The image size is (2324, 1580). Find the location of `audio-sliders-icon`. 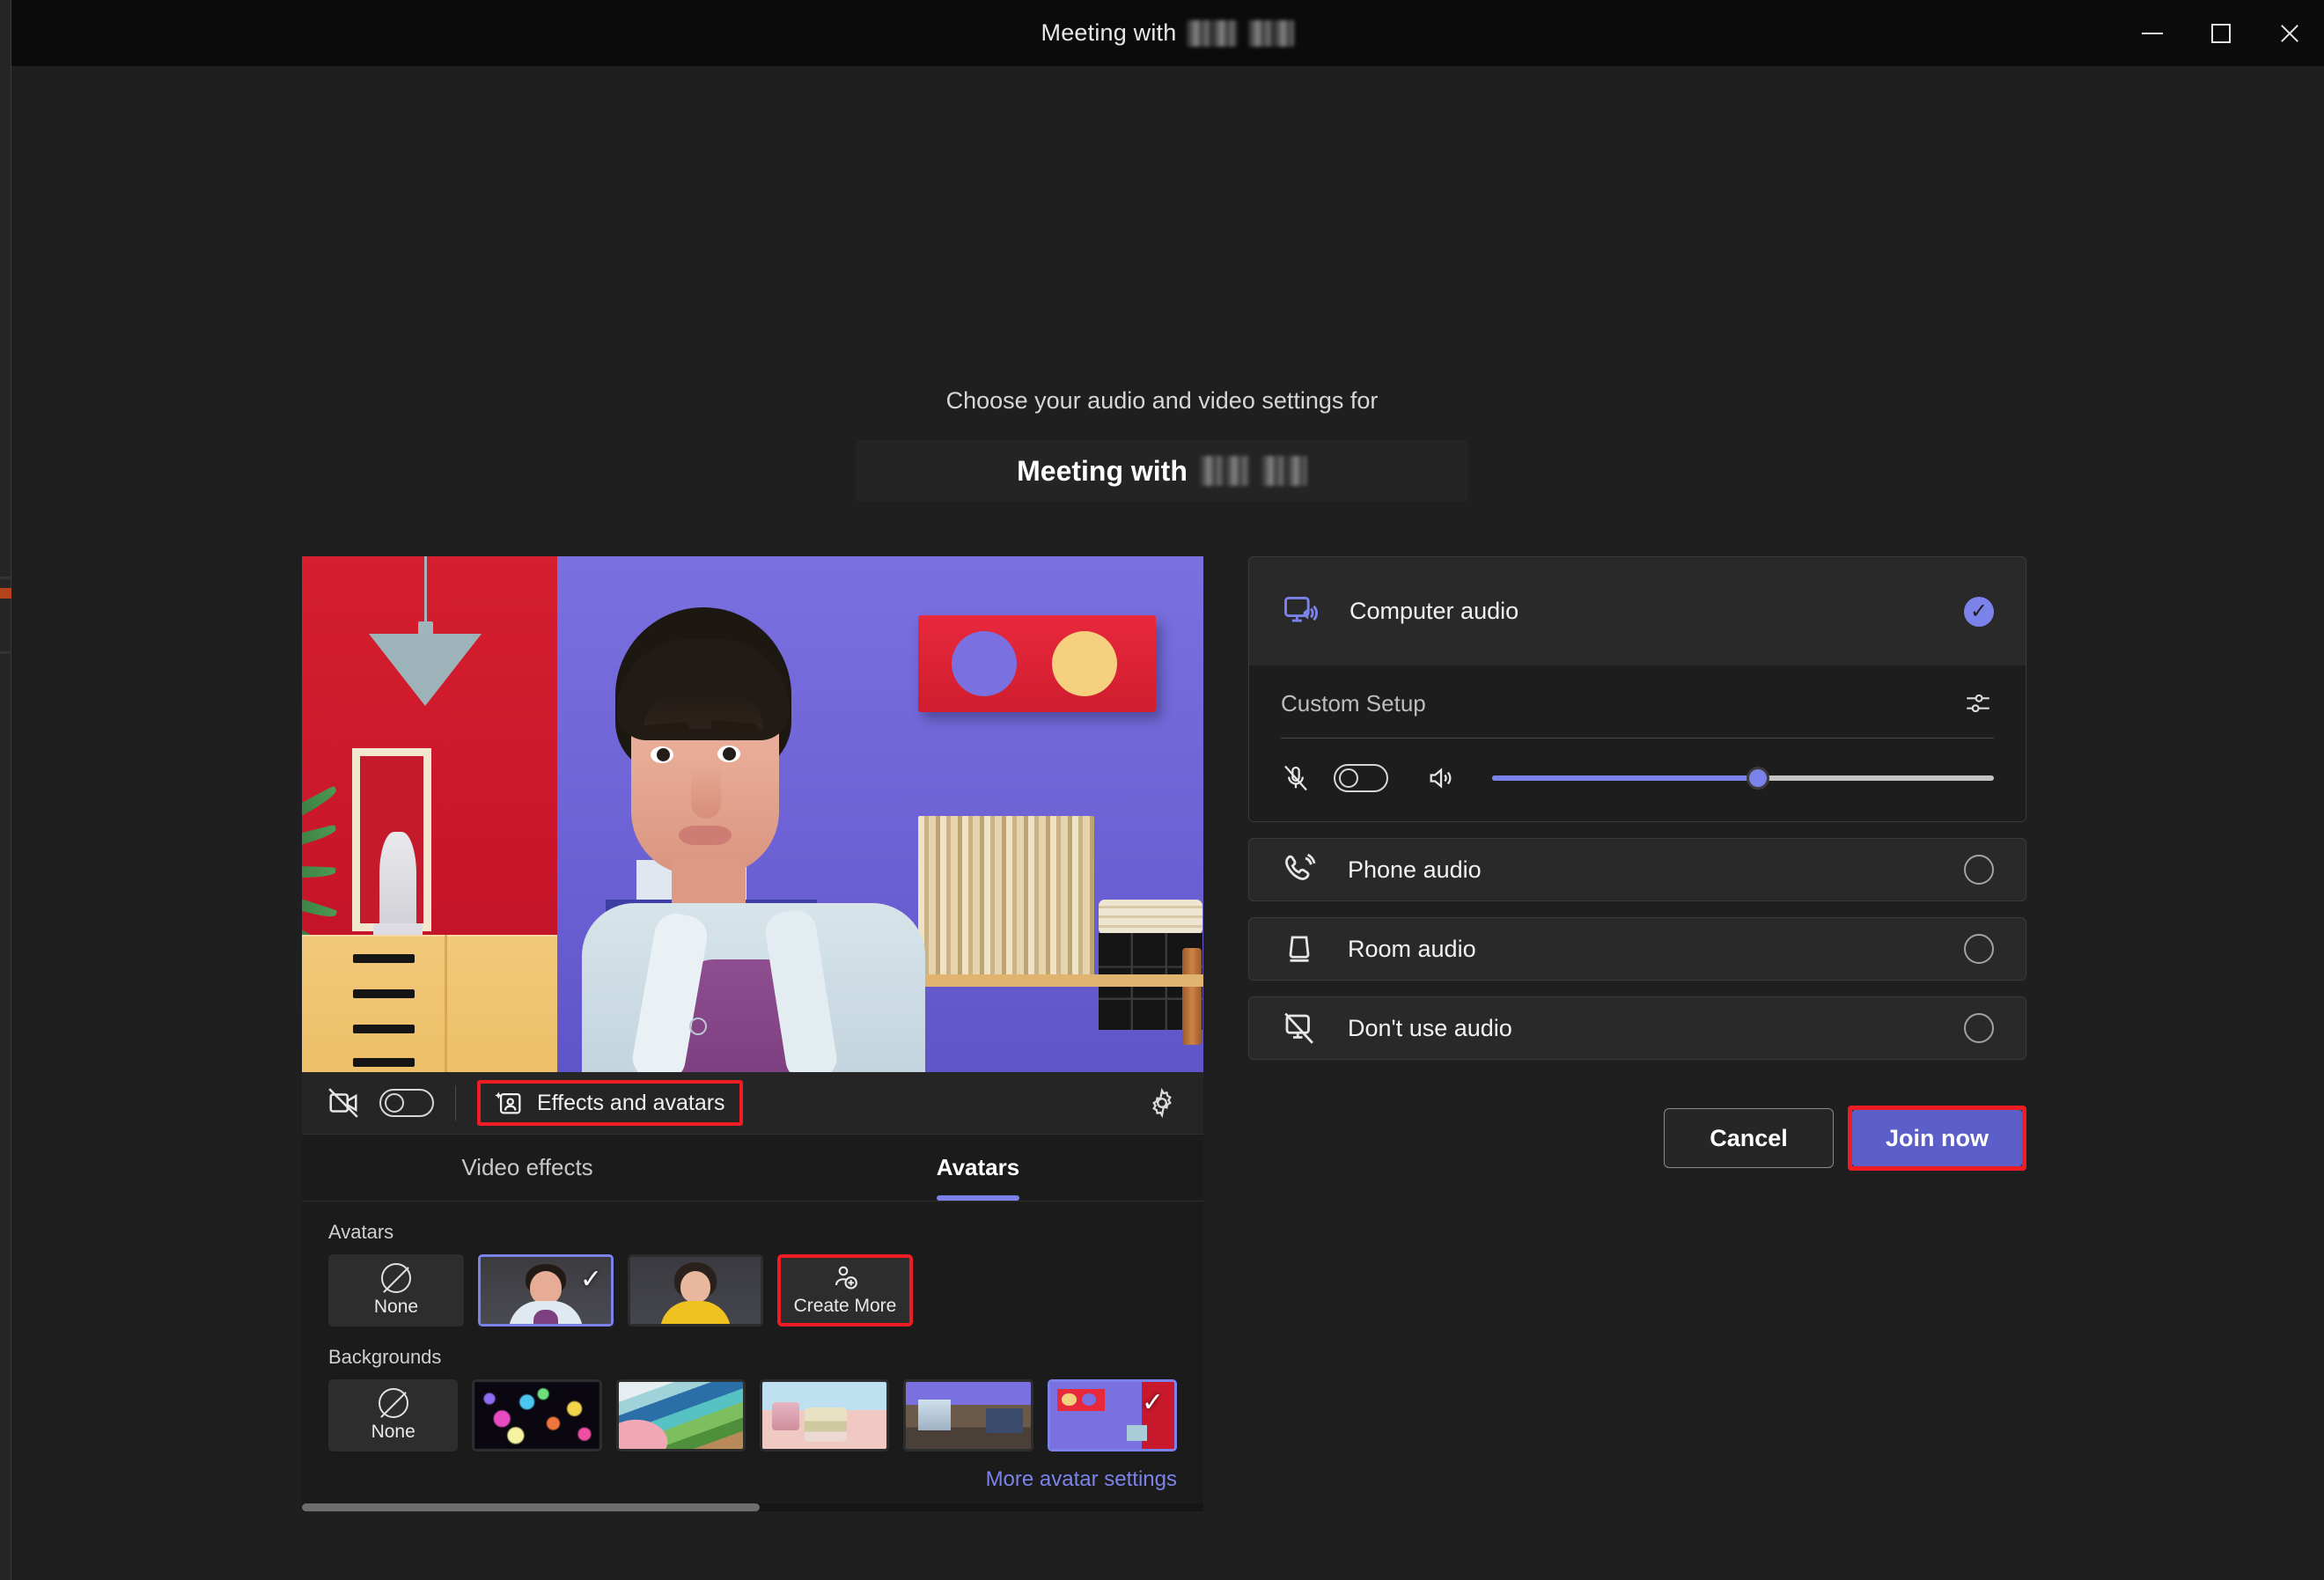

audio-sliders-icon is located at coordinates (1978, 703).